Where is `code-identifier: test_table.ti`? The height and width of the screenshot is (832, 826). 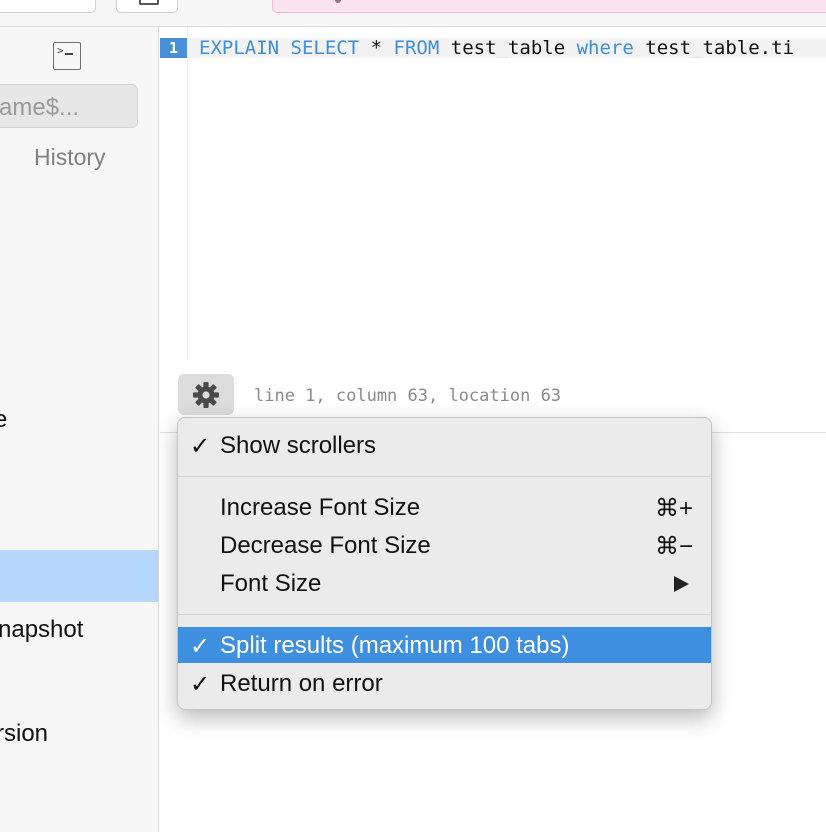
code-identifier: test_table.ti is located at coordinates (719, 48).